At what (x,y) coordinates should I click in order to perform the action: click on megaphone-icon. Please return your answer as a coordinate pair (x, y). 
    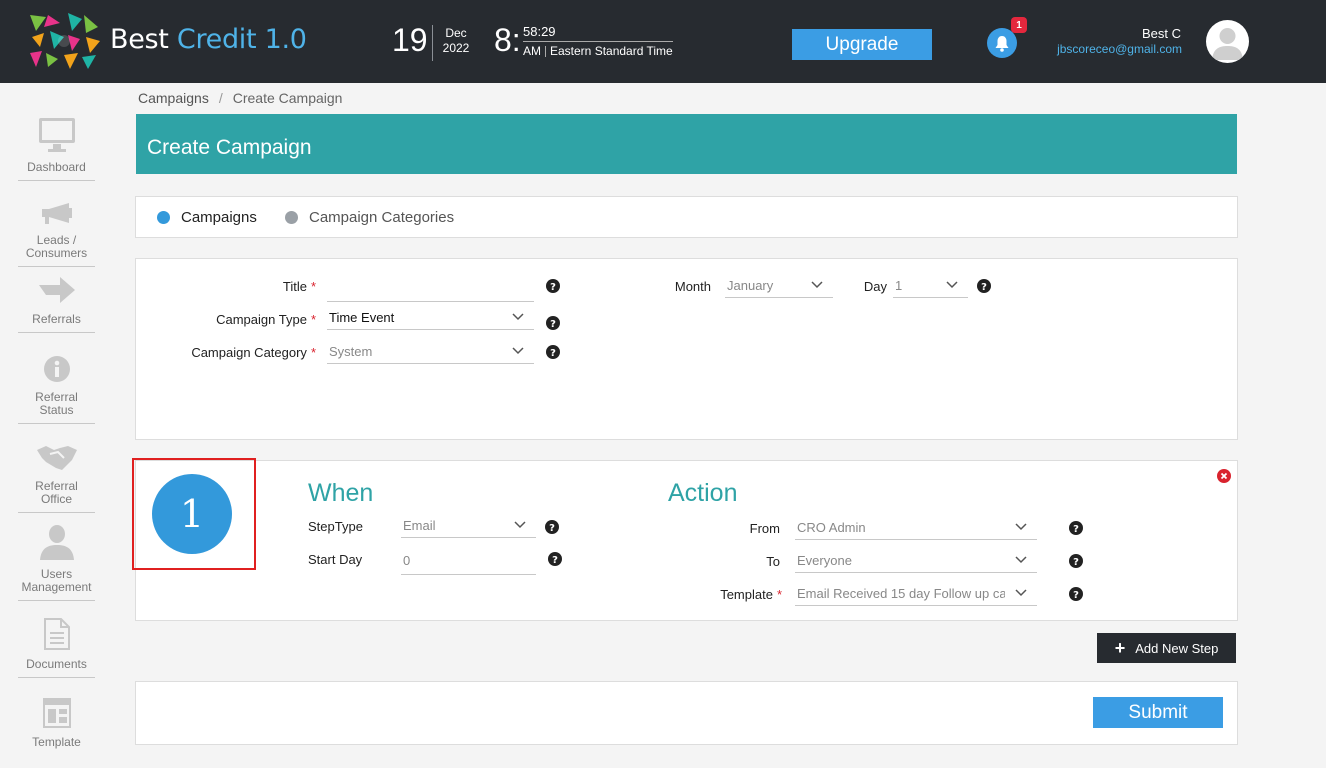
    Looking at the image, I should click on (57, 206).